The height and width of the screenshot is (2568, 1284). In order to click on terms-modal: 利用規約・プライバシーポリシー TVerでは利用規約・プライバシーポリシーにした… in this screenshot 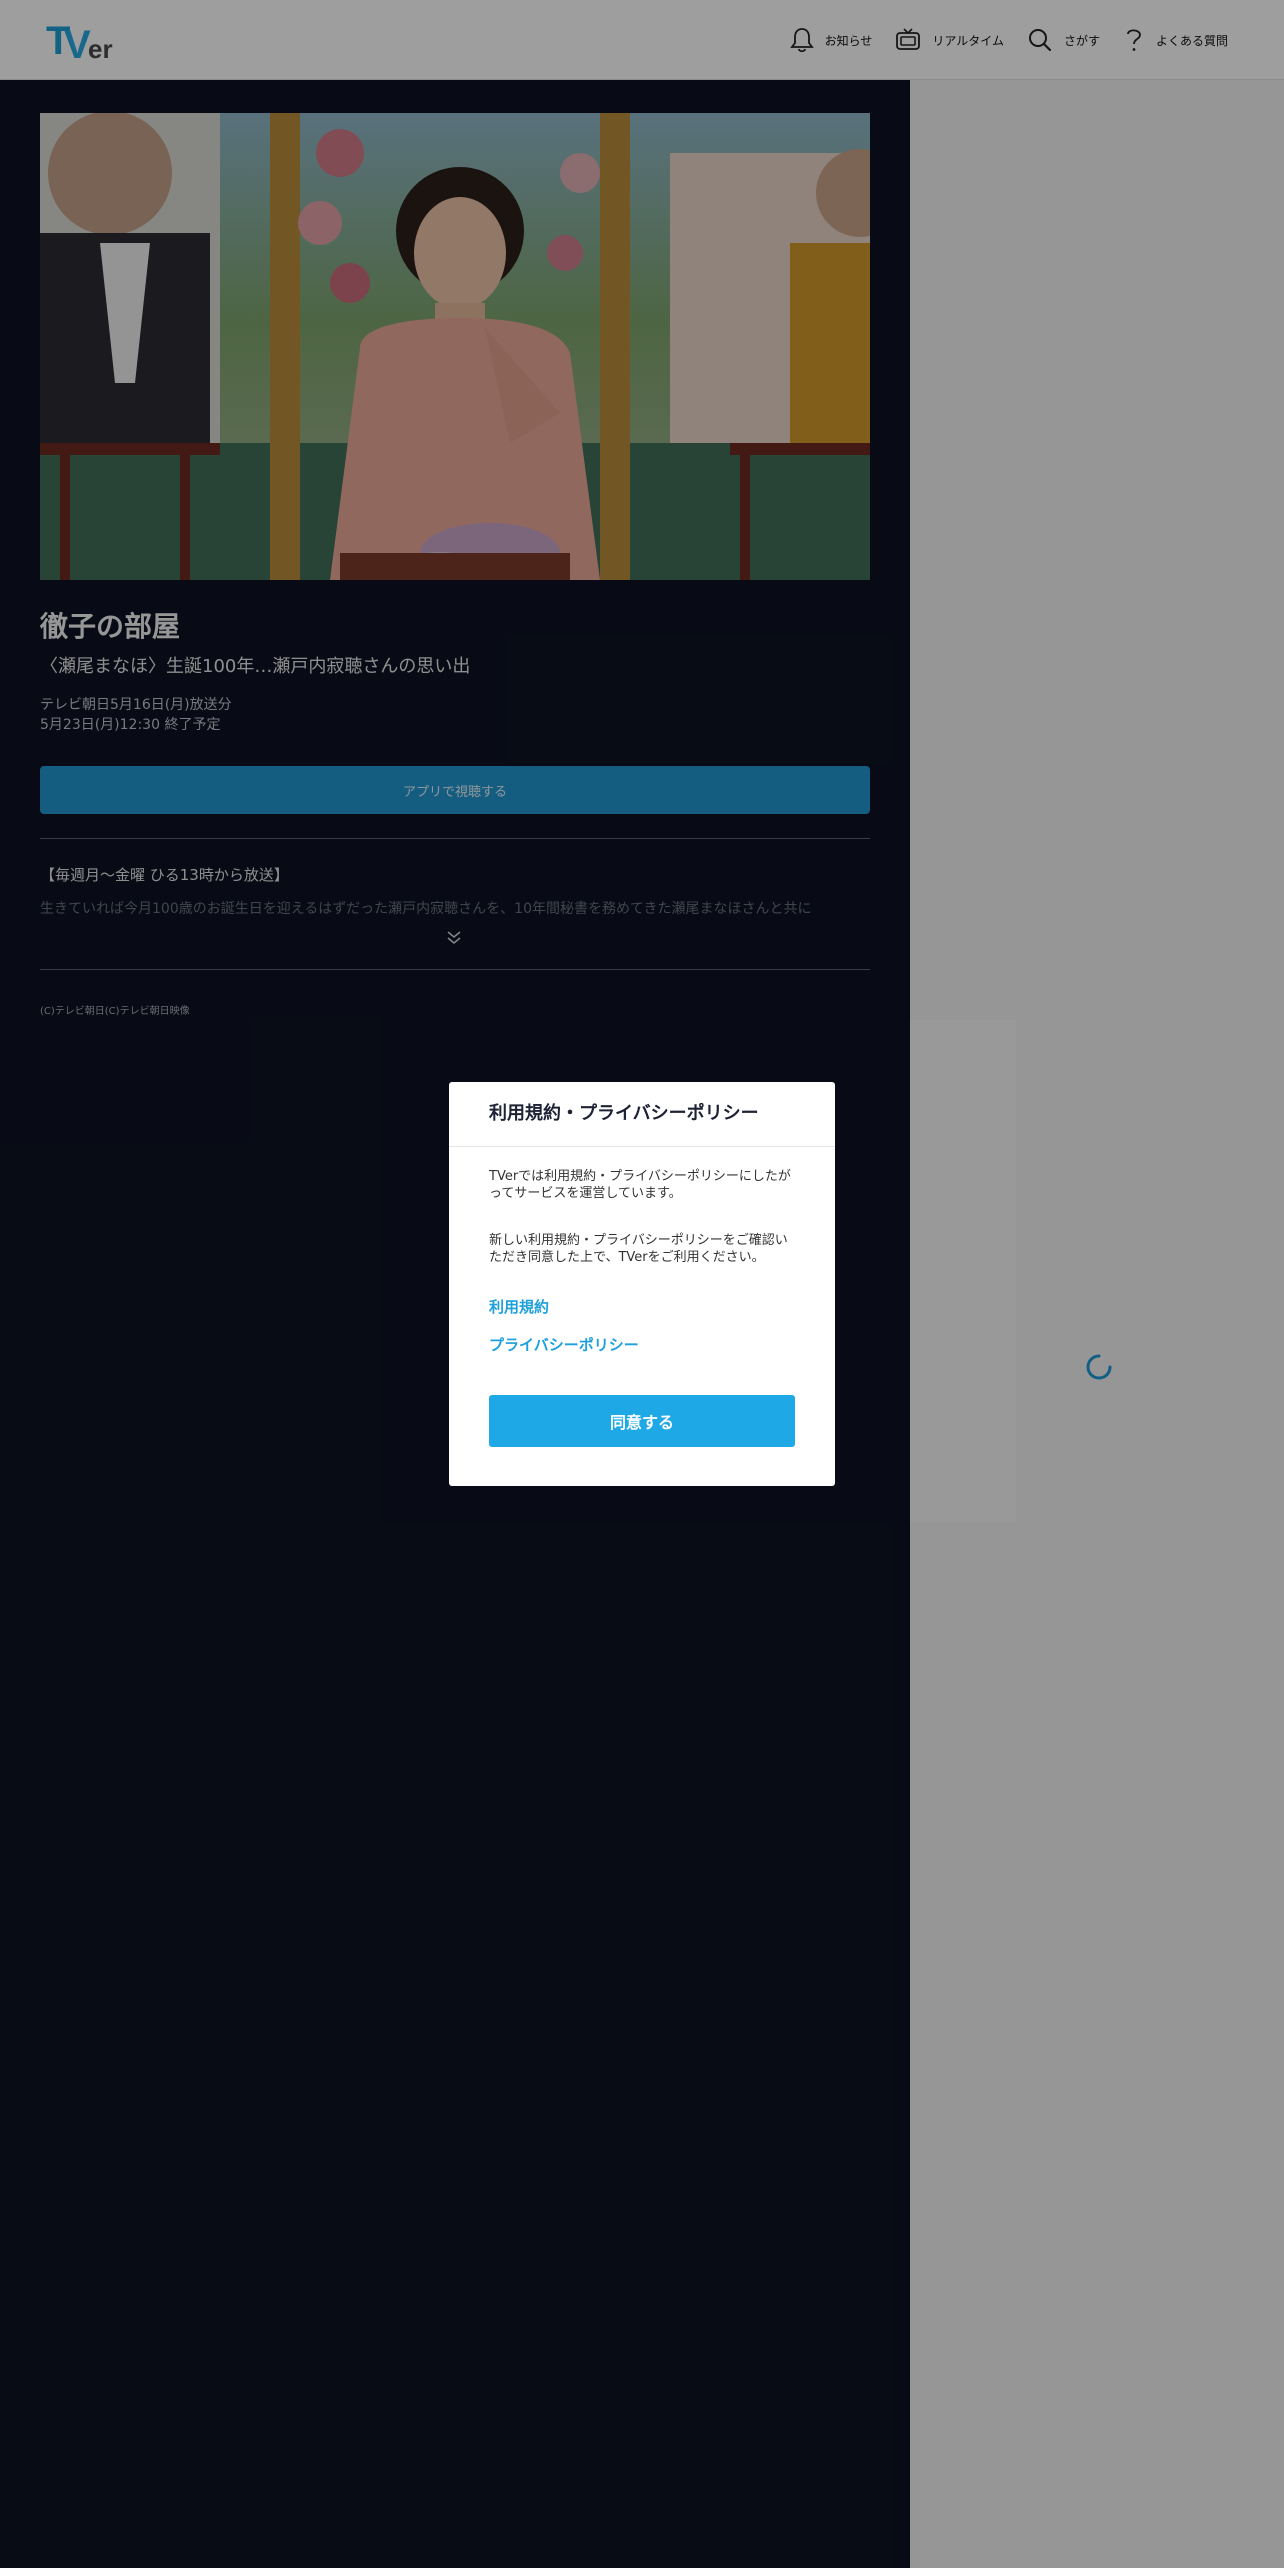, I will do `click(642, 1284)`.